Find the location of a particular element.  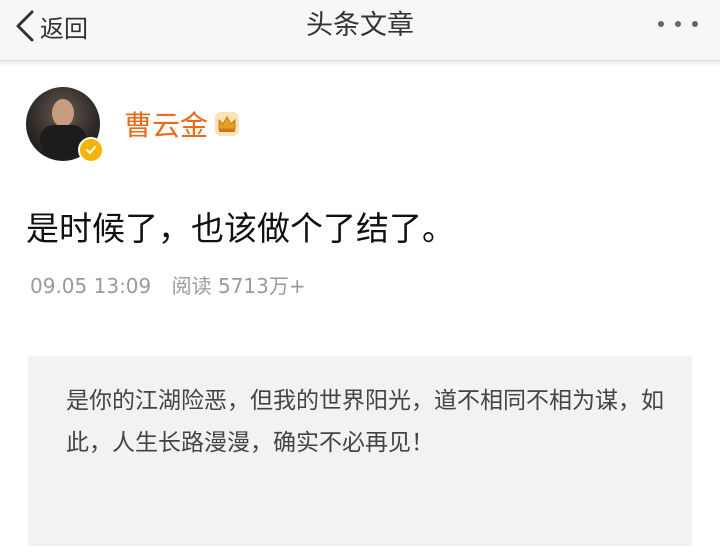

checkmark-icon is located at coordinates (91, 150).